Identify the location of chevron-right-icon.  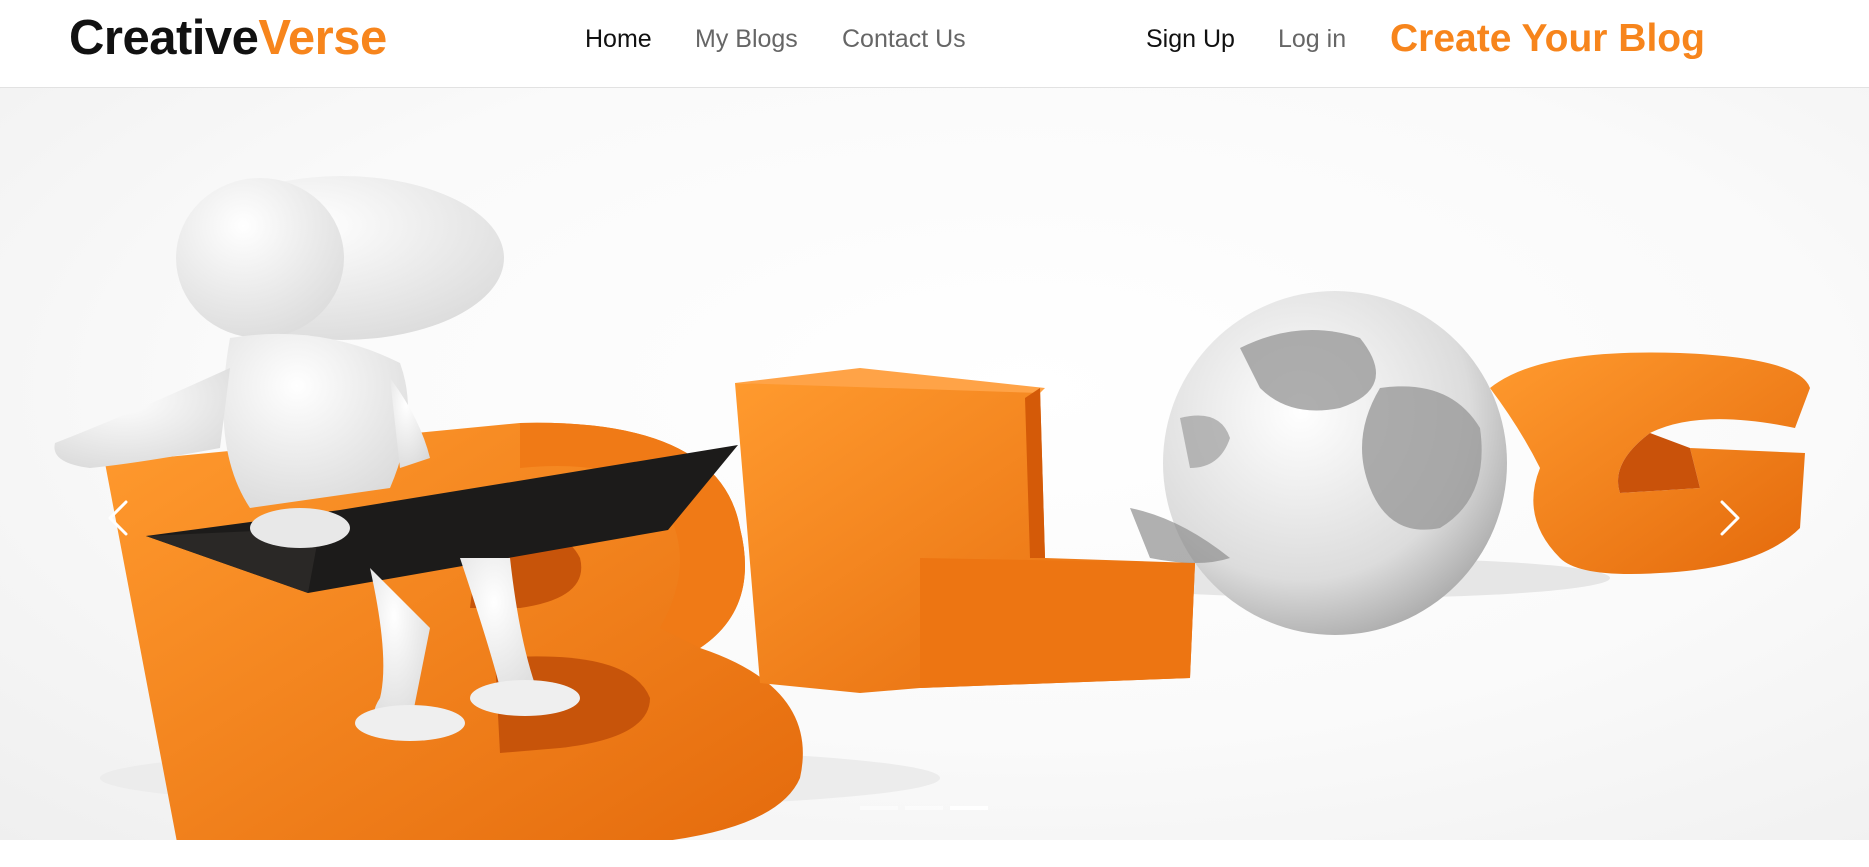
(1730, 518).